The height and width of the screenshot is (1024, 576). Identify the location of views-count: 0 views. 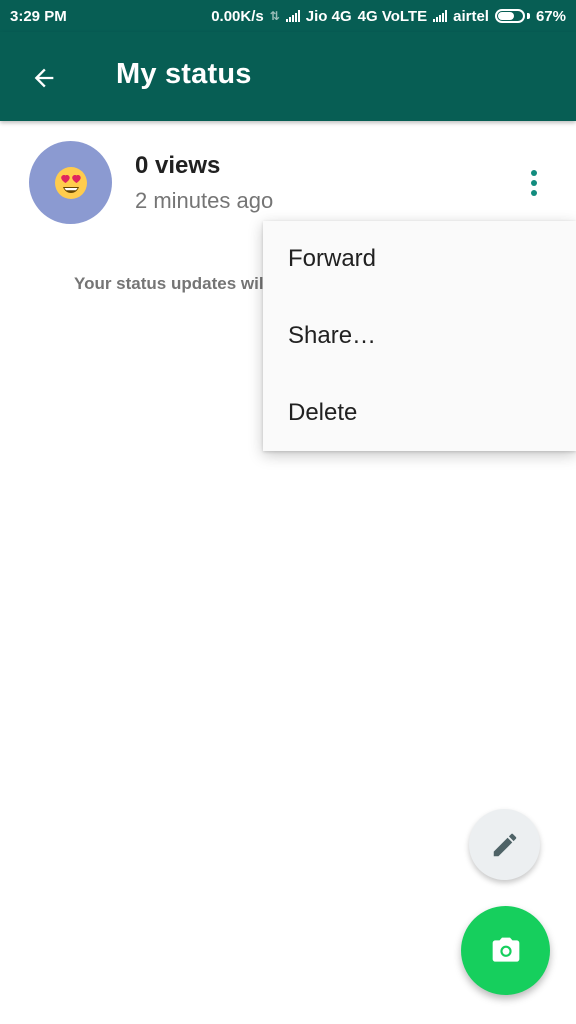
(178, 165).